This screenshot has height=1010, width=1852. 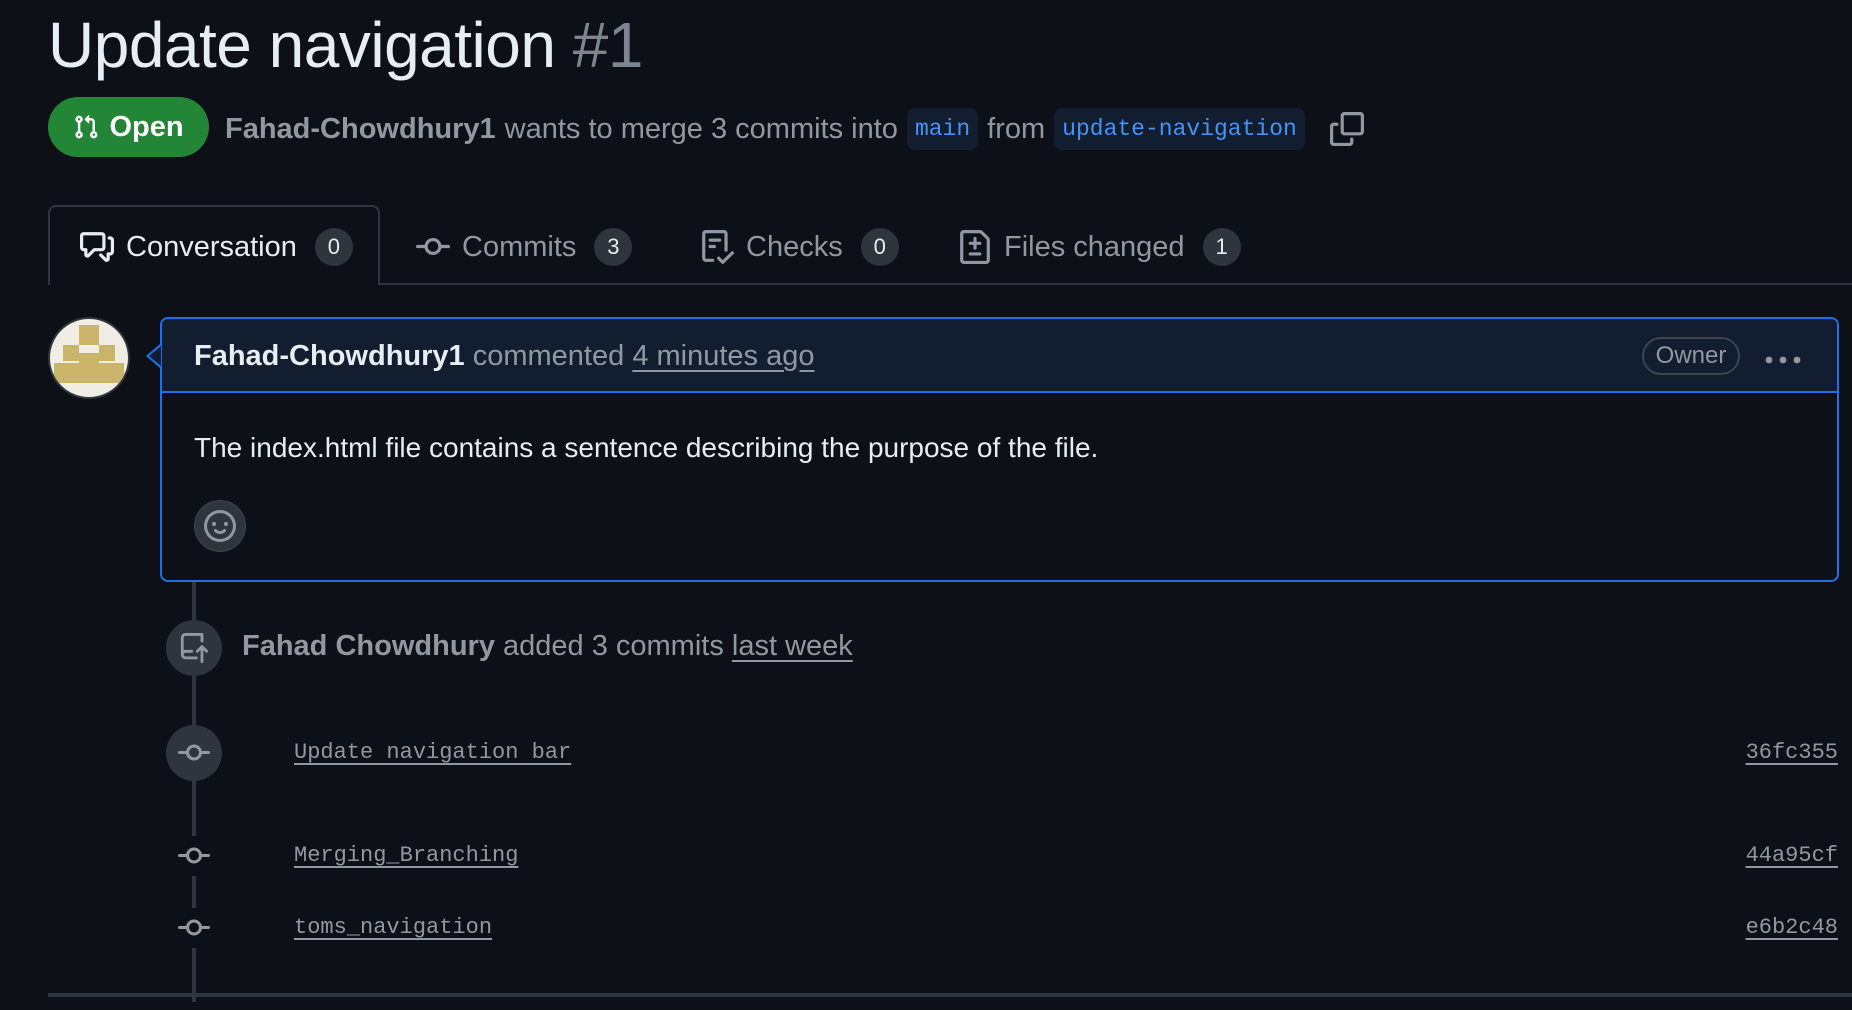 I want to click on commit-sha-link: 44a95cf, so click(x=1792, y=855).